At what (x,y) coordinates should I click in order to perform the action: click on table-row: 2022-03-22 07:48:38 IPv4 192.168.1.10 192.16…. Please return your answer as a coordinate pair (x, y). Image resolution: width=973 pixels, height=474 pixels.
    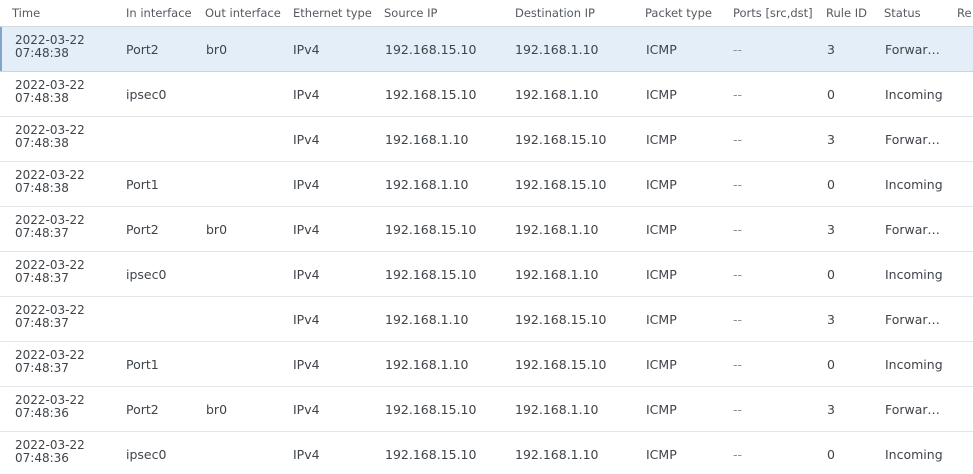
    Looking at the image, I should click on (486, 139).